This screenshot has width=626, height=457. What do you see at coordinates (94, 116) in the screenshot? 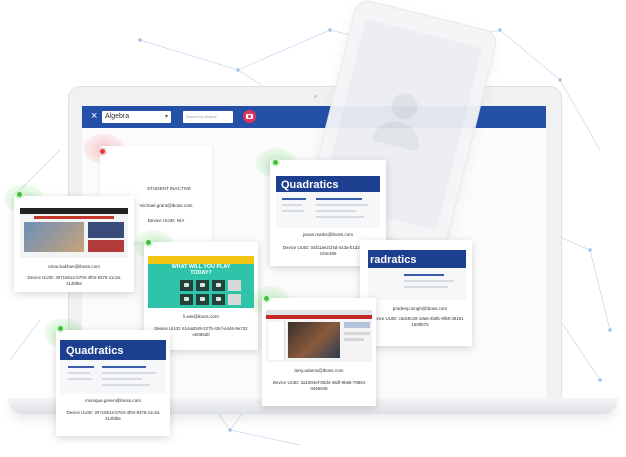
I see `close-icon: ×` at bounding box center [94, 116].